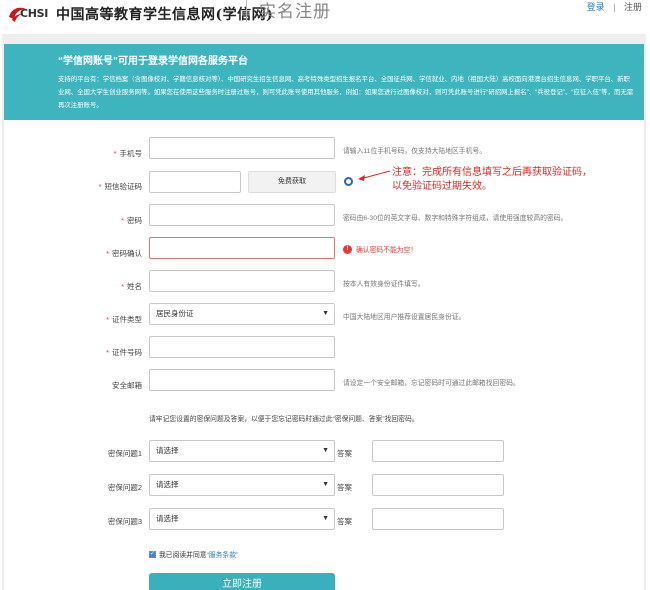  What do you see at coordinates (431, 383) in the screenshot?
I see `email-hint: 请设定一个安全邮箱，忘记密码时可通过此邮箱找回密码。` at bounding box center [431, 383].